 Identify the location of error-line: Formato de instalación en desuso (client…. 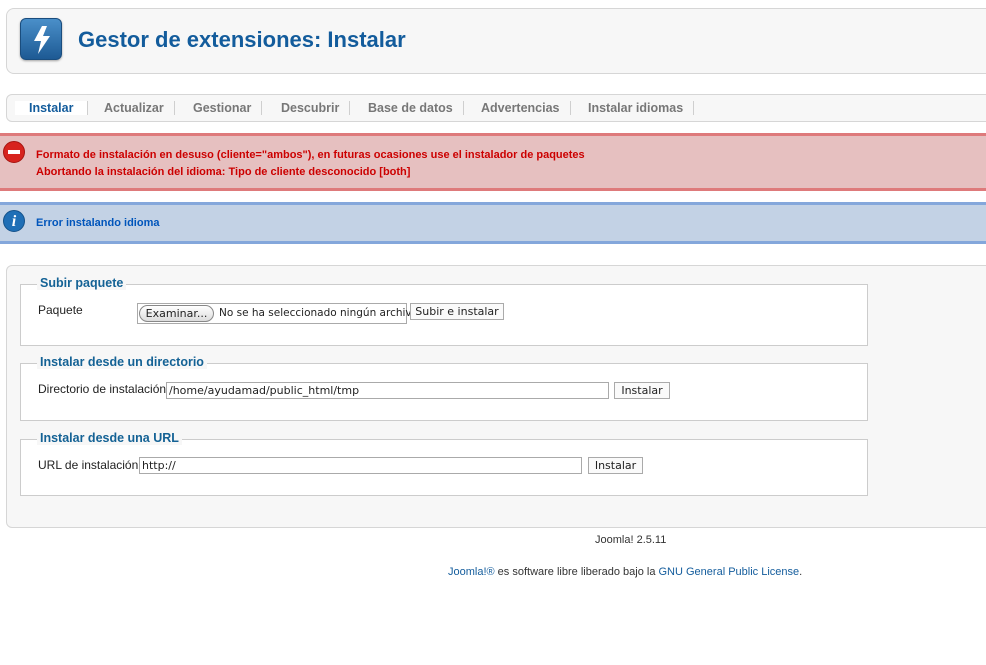
(310, 155).